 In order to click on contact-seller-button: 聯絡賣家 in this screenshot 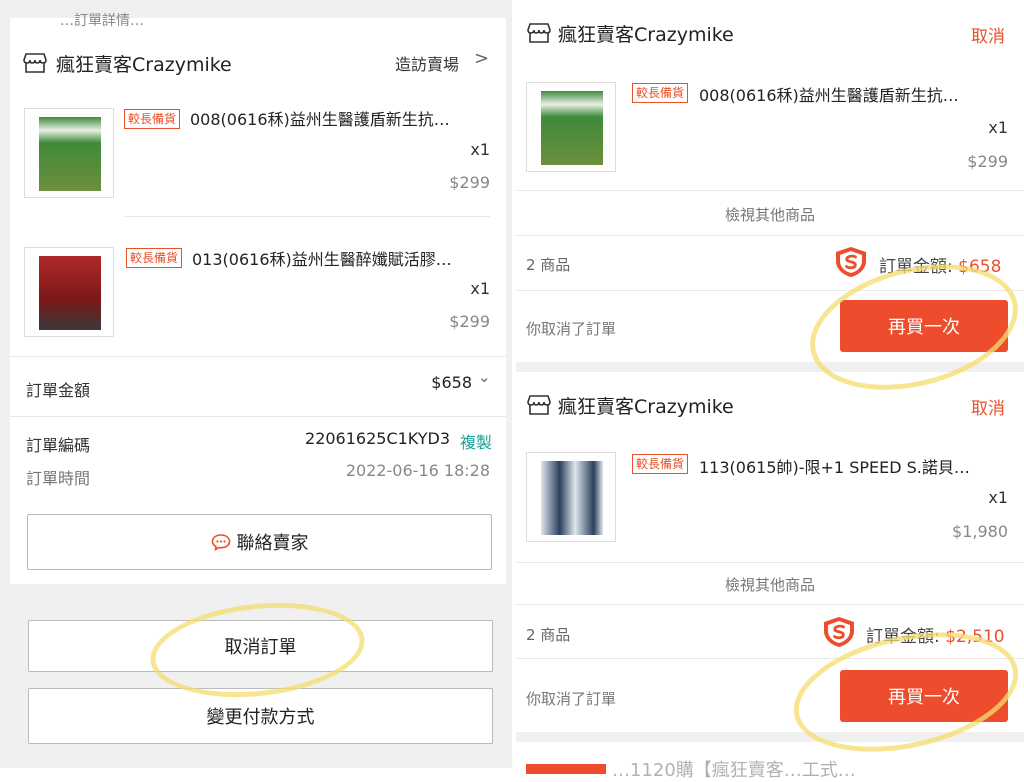, I will do `click(259, 542)`.